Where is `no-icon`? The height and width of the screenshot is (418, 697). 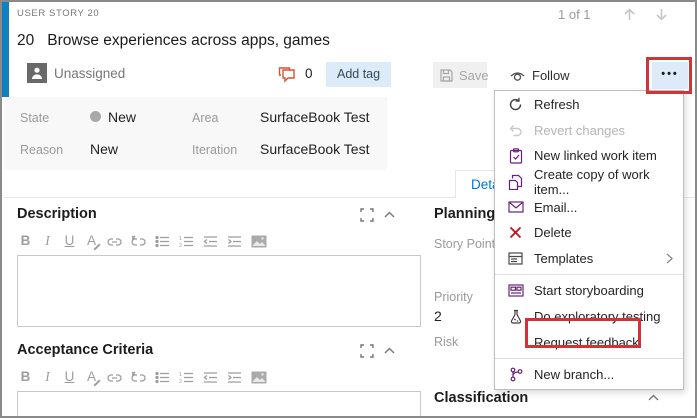
no-icon is located at coordinates (515, 342).